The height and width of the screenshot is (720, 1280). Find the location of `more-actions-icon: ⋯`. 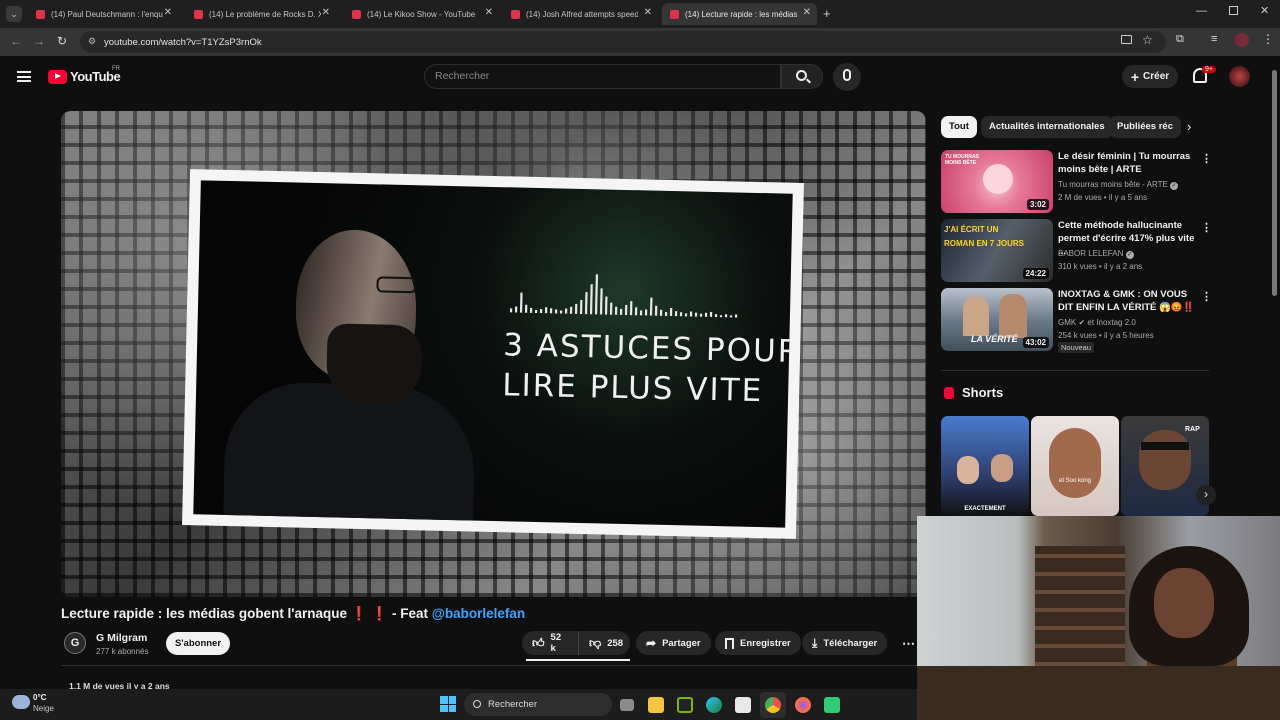

more-actions-icon: ⋯ is located at coordinates (908, 644).